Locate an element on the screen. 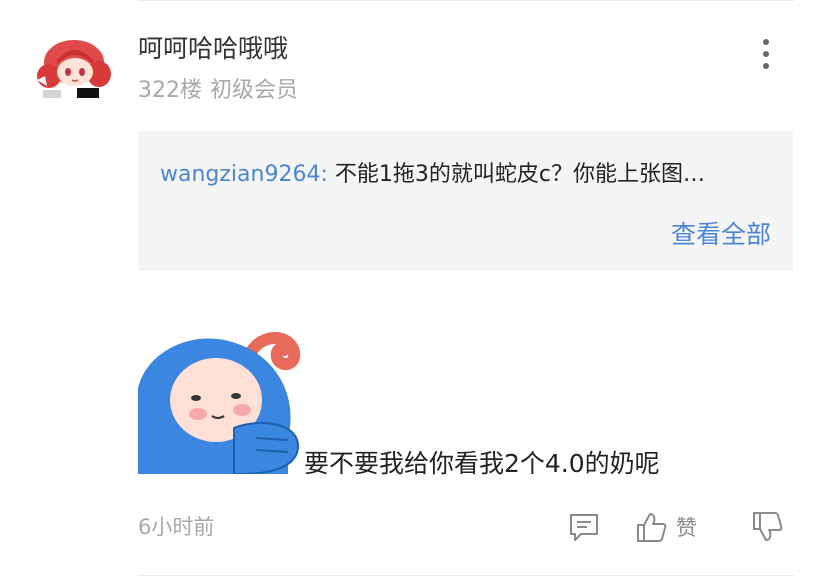 The height and width of the screenshot is (581, 828). username: 呵呵哈哈哦哦 is located at coordinates (213, 49).